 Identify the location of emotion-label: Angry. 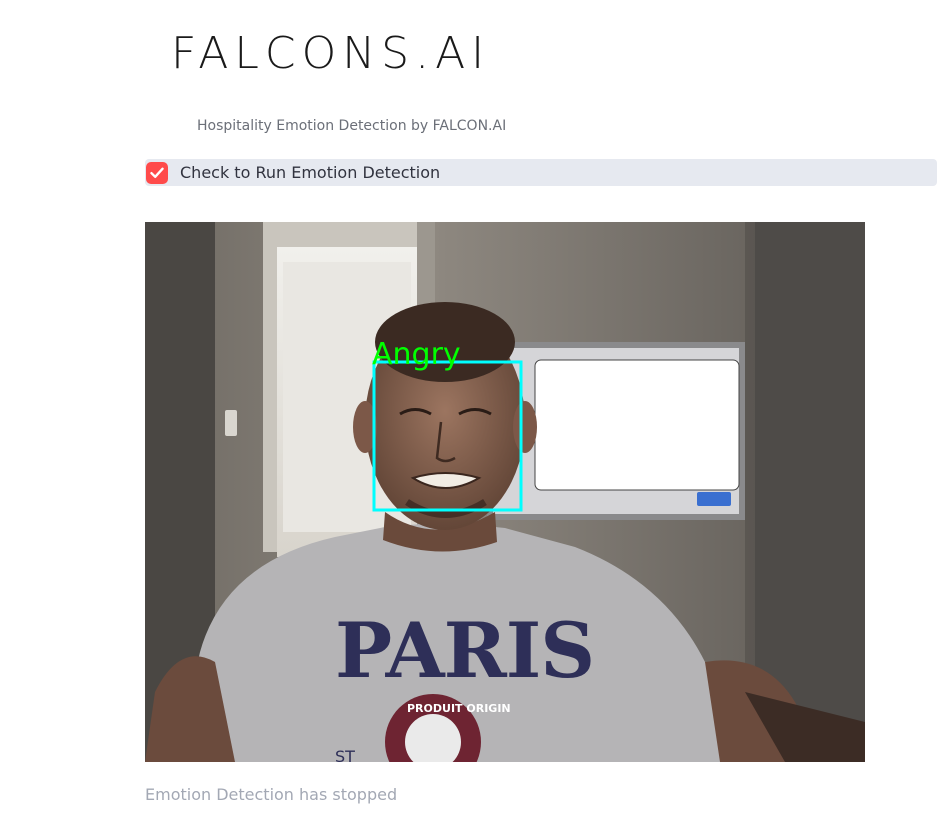
(416, 354).